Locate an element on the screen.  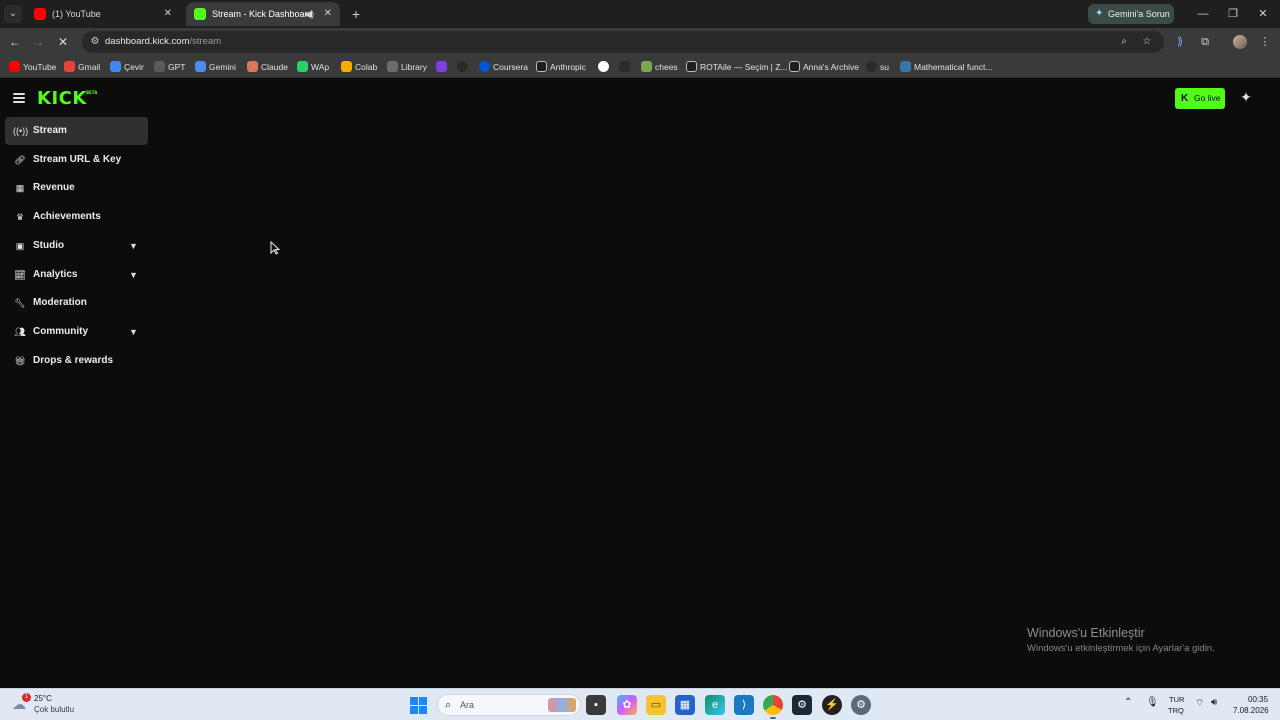
sidebar-item-achievements: ♛ Achievements is located at coordinates (76, 217).